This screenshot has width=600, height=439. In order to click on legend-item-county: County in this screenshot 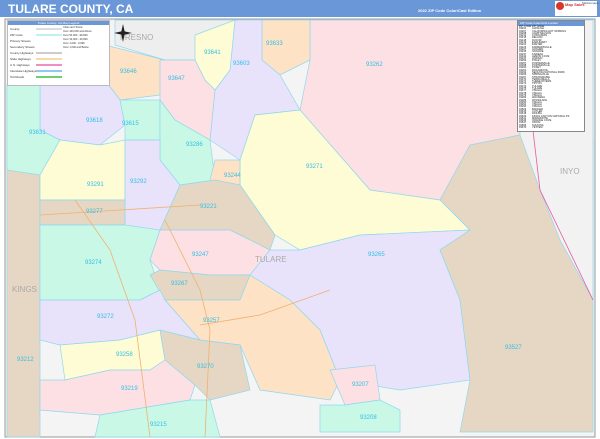, I will do `click(15, 29)`.